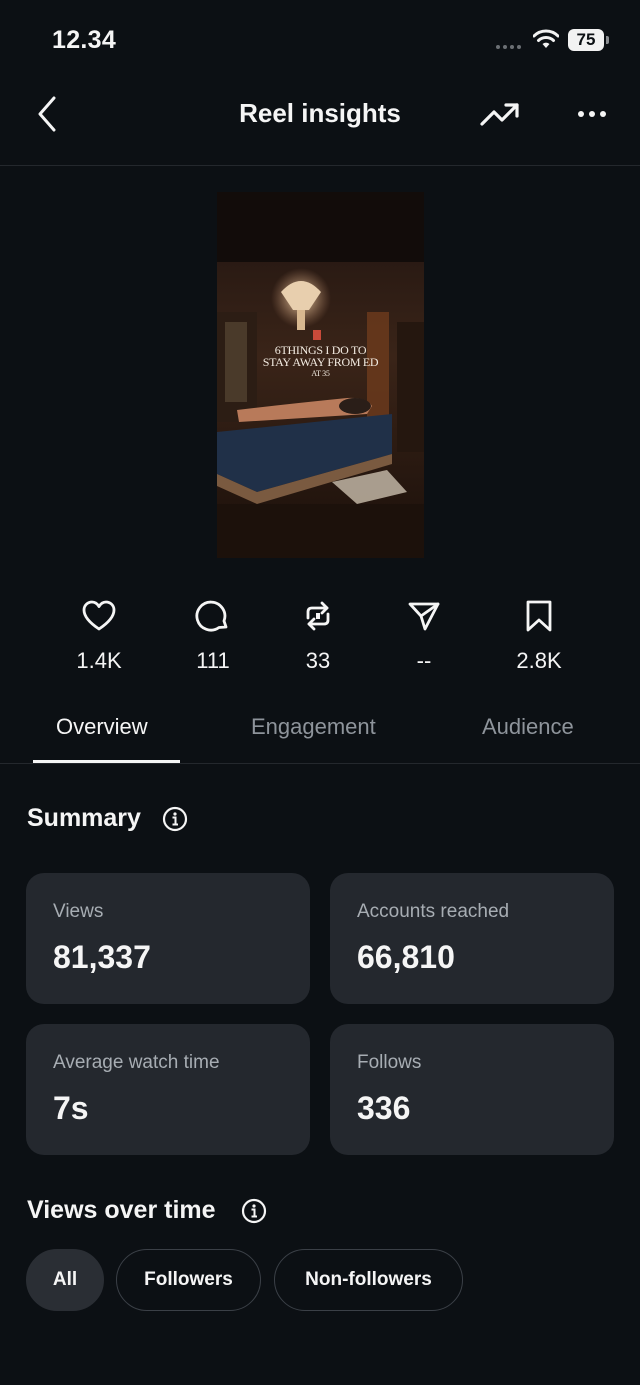  I want to click on battery-level: 75, so click(586, 39).